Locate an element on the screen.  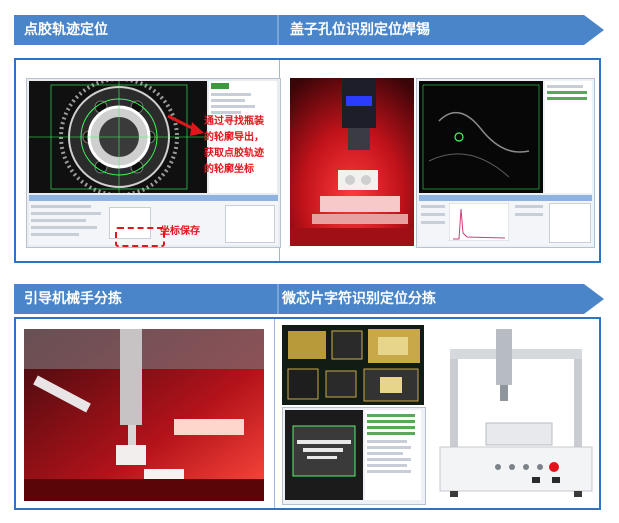
panel-divider is located at coordinates (274, 413).